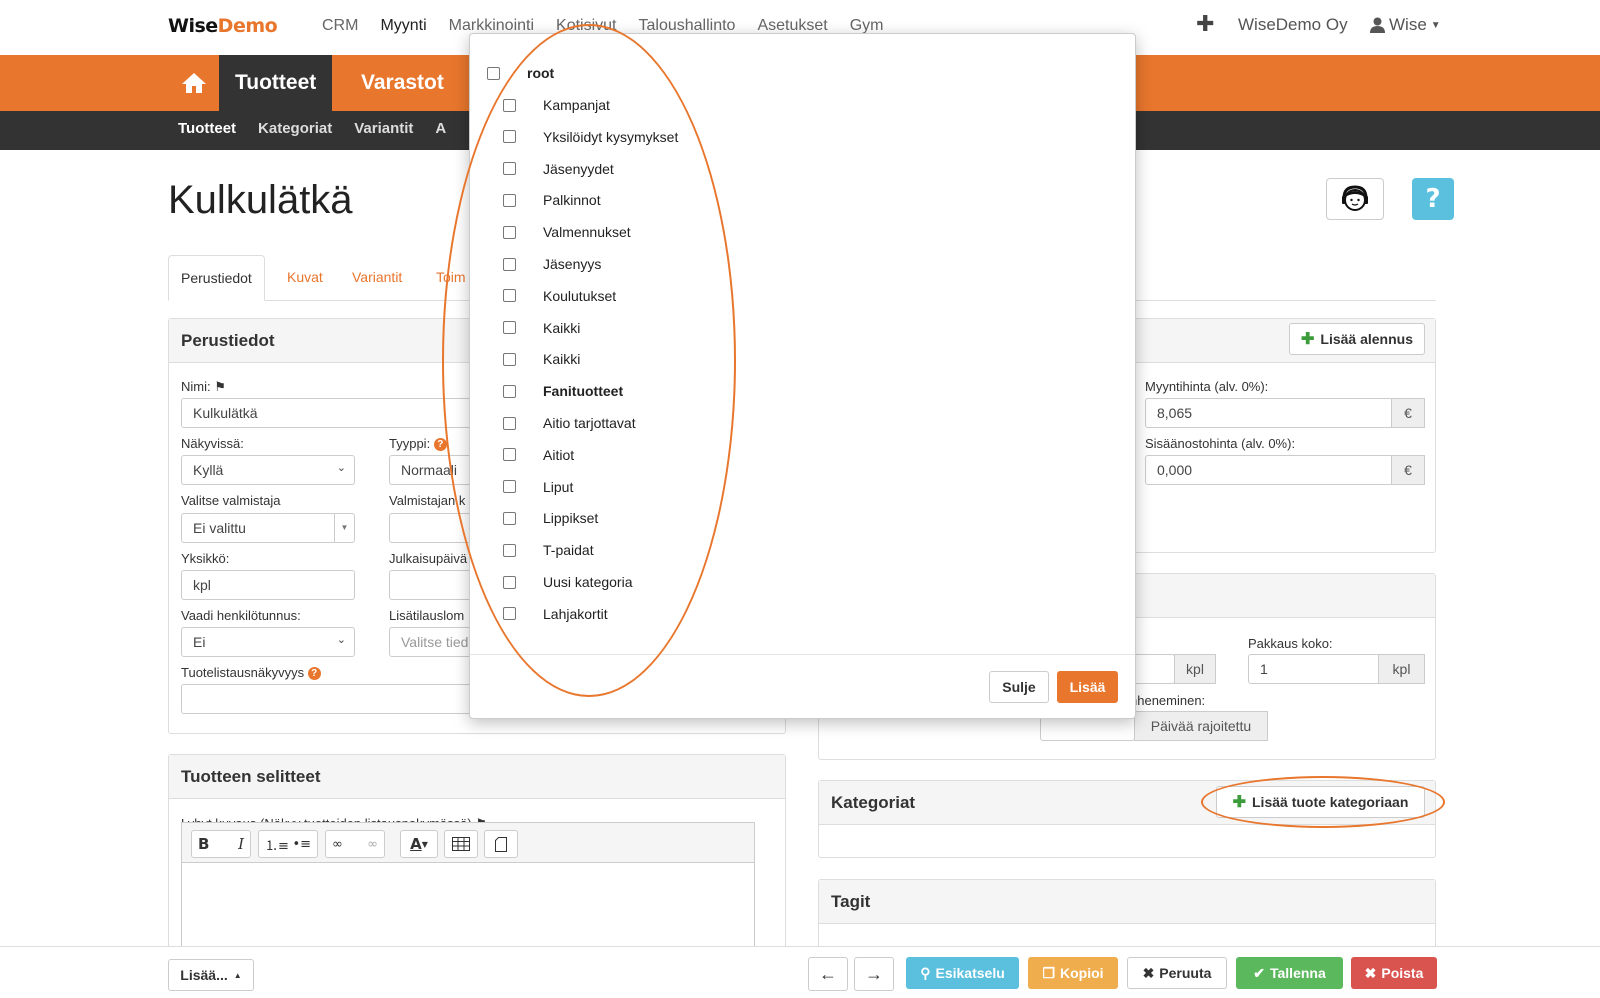 The height and width of the screenshot is (998, 1600). I want to click on home-icon, so click(193, 83).